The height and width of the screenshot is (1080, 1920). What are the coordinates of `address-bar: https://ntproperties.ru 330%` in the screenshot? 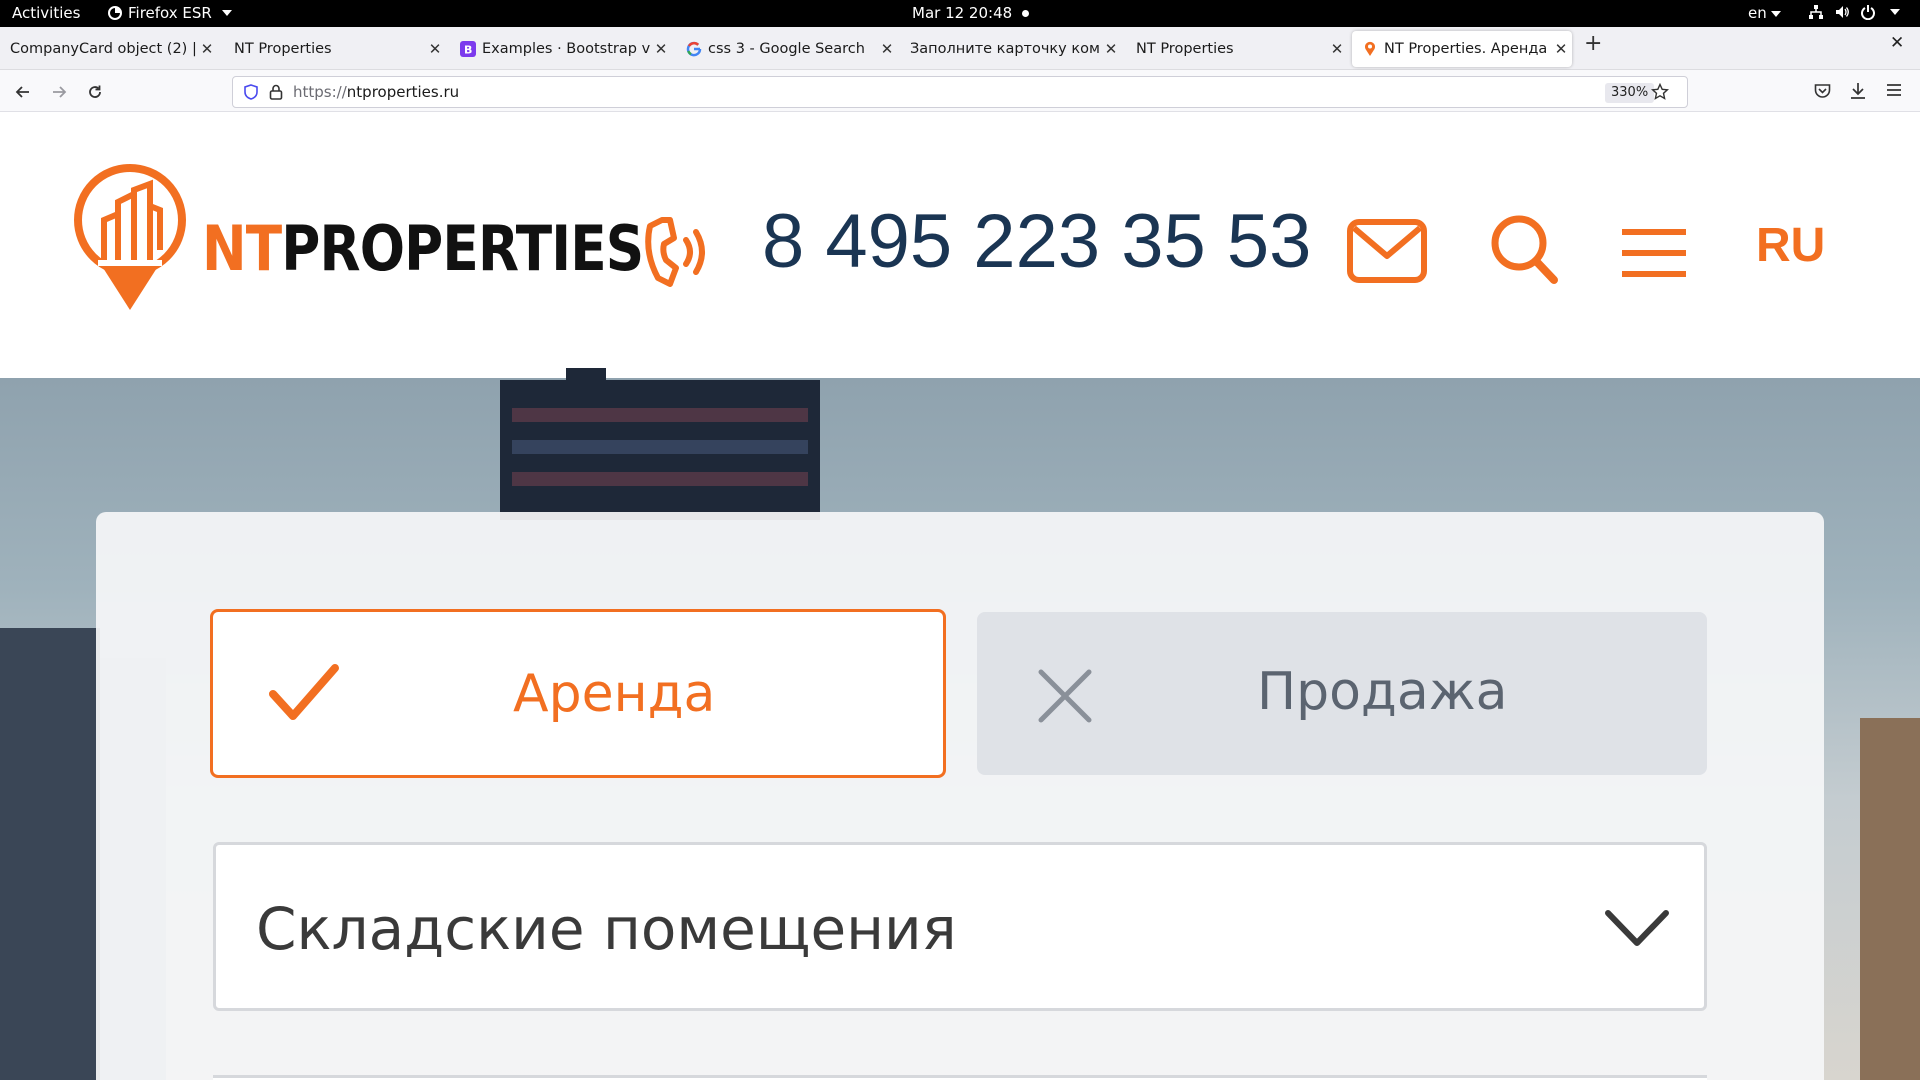 It's located at (960, 92).